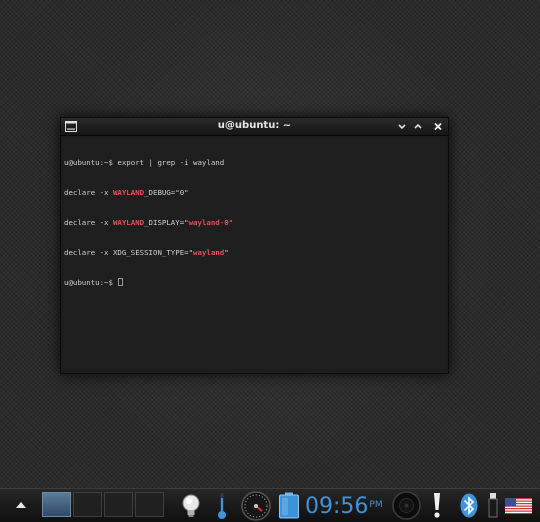  What do you see at coordinates (126, 192) in the screenshot?
I see `terminal-line: declare -x WAYLAND_DEBUG="0"` at bounding box center [126, 192].